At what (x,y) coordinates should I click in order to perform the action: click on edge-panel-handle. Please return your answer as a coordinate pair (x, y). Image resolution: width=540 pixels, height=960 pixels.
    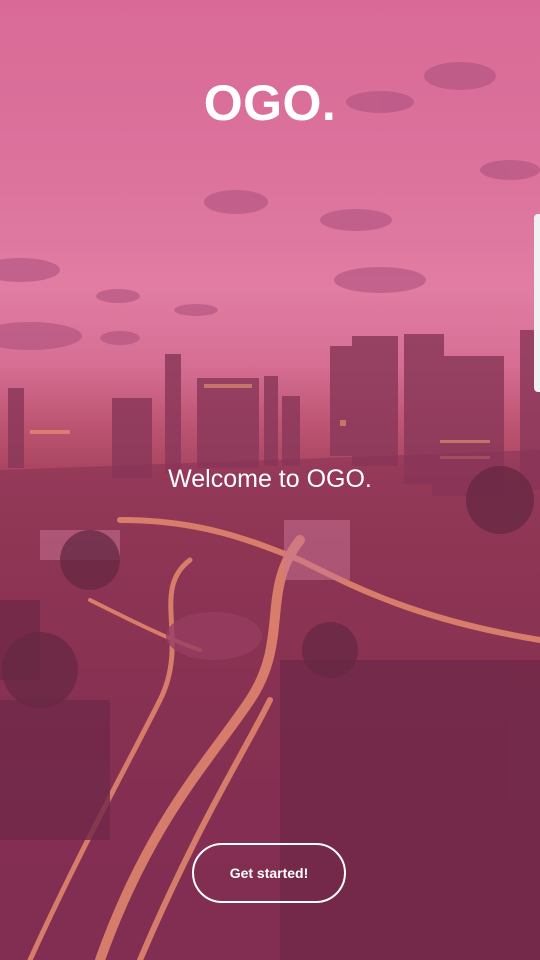
    Looking at the image, I should click on (537, 303).